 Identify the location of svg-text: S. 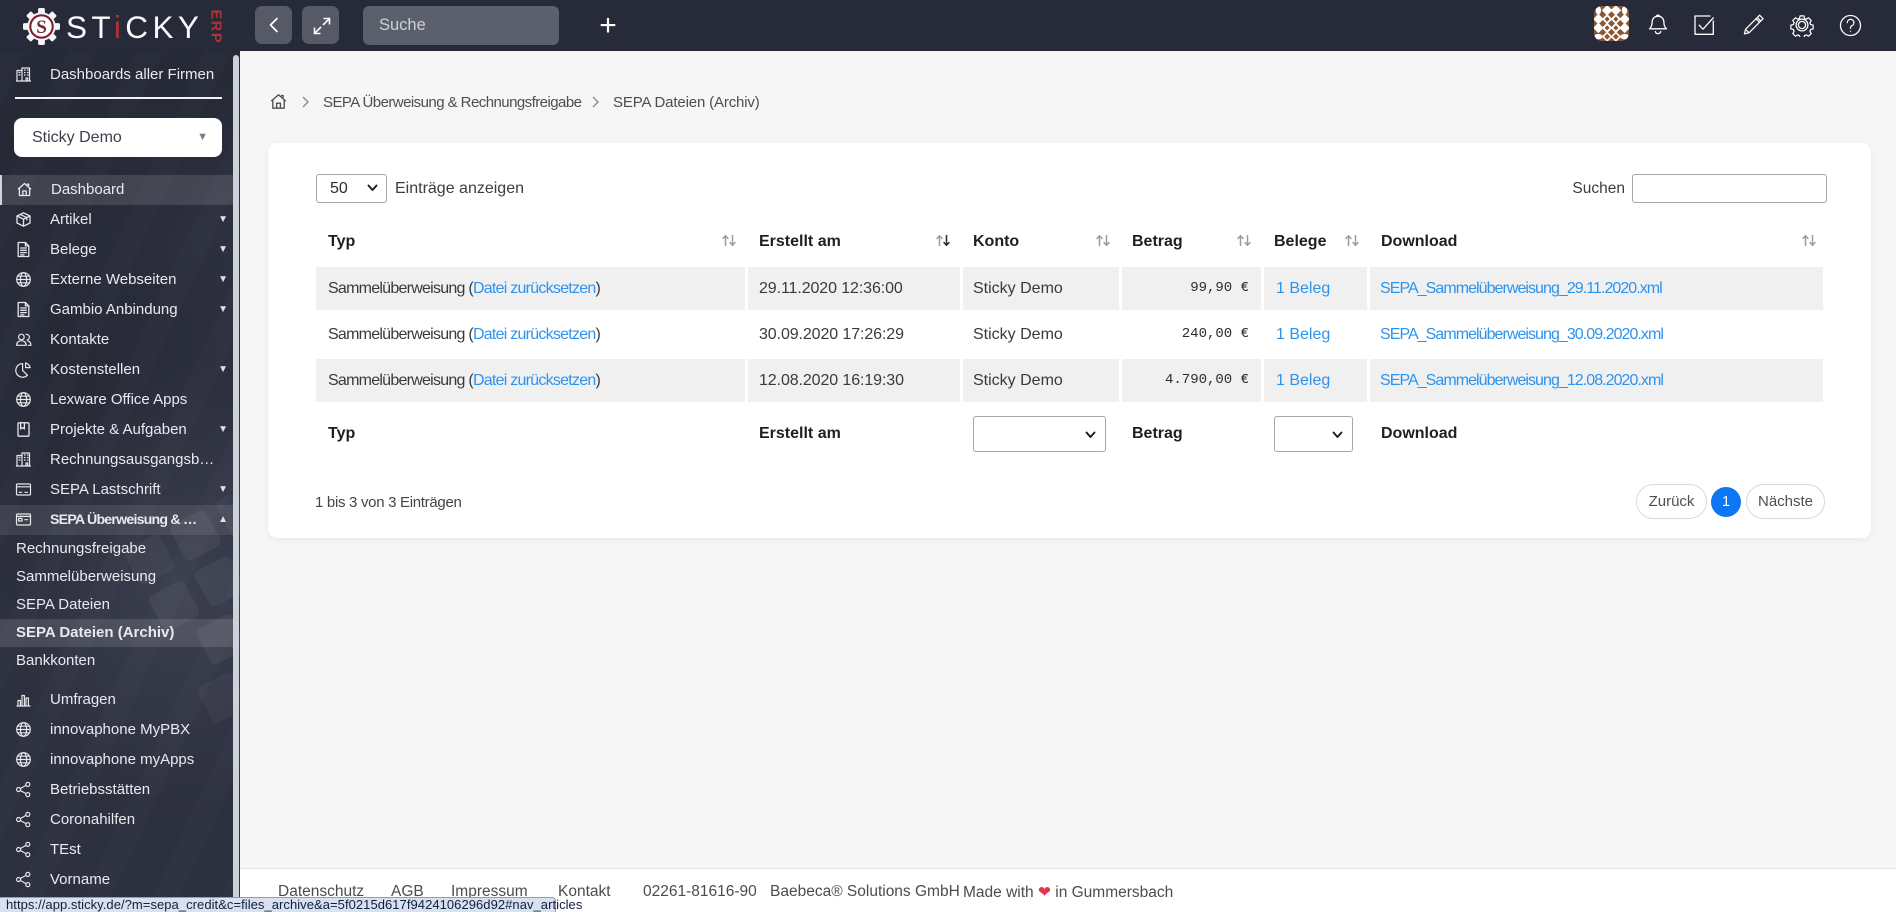
(41, 27).